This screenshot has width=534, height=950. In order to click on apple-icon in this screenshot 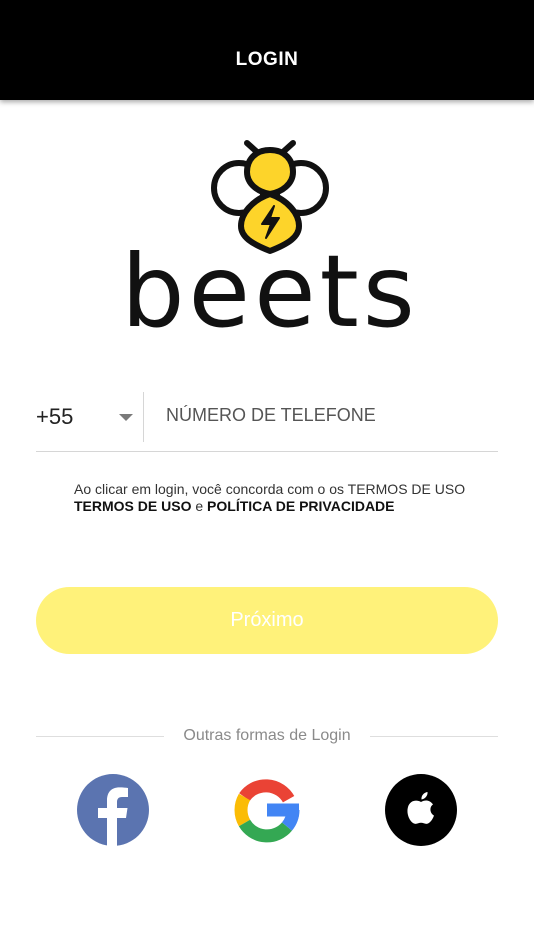, I will do `click(421, 810)`.